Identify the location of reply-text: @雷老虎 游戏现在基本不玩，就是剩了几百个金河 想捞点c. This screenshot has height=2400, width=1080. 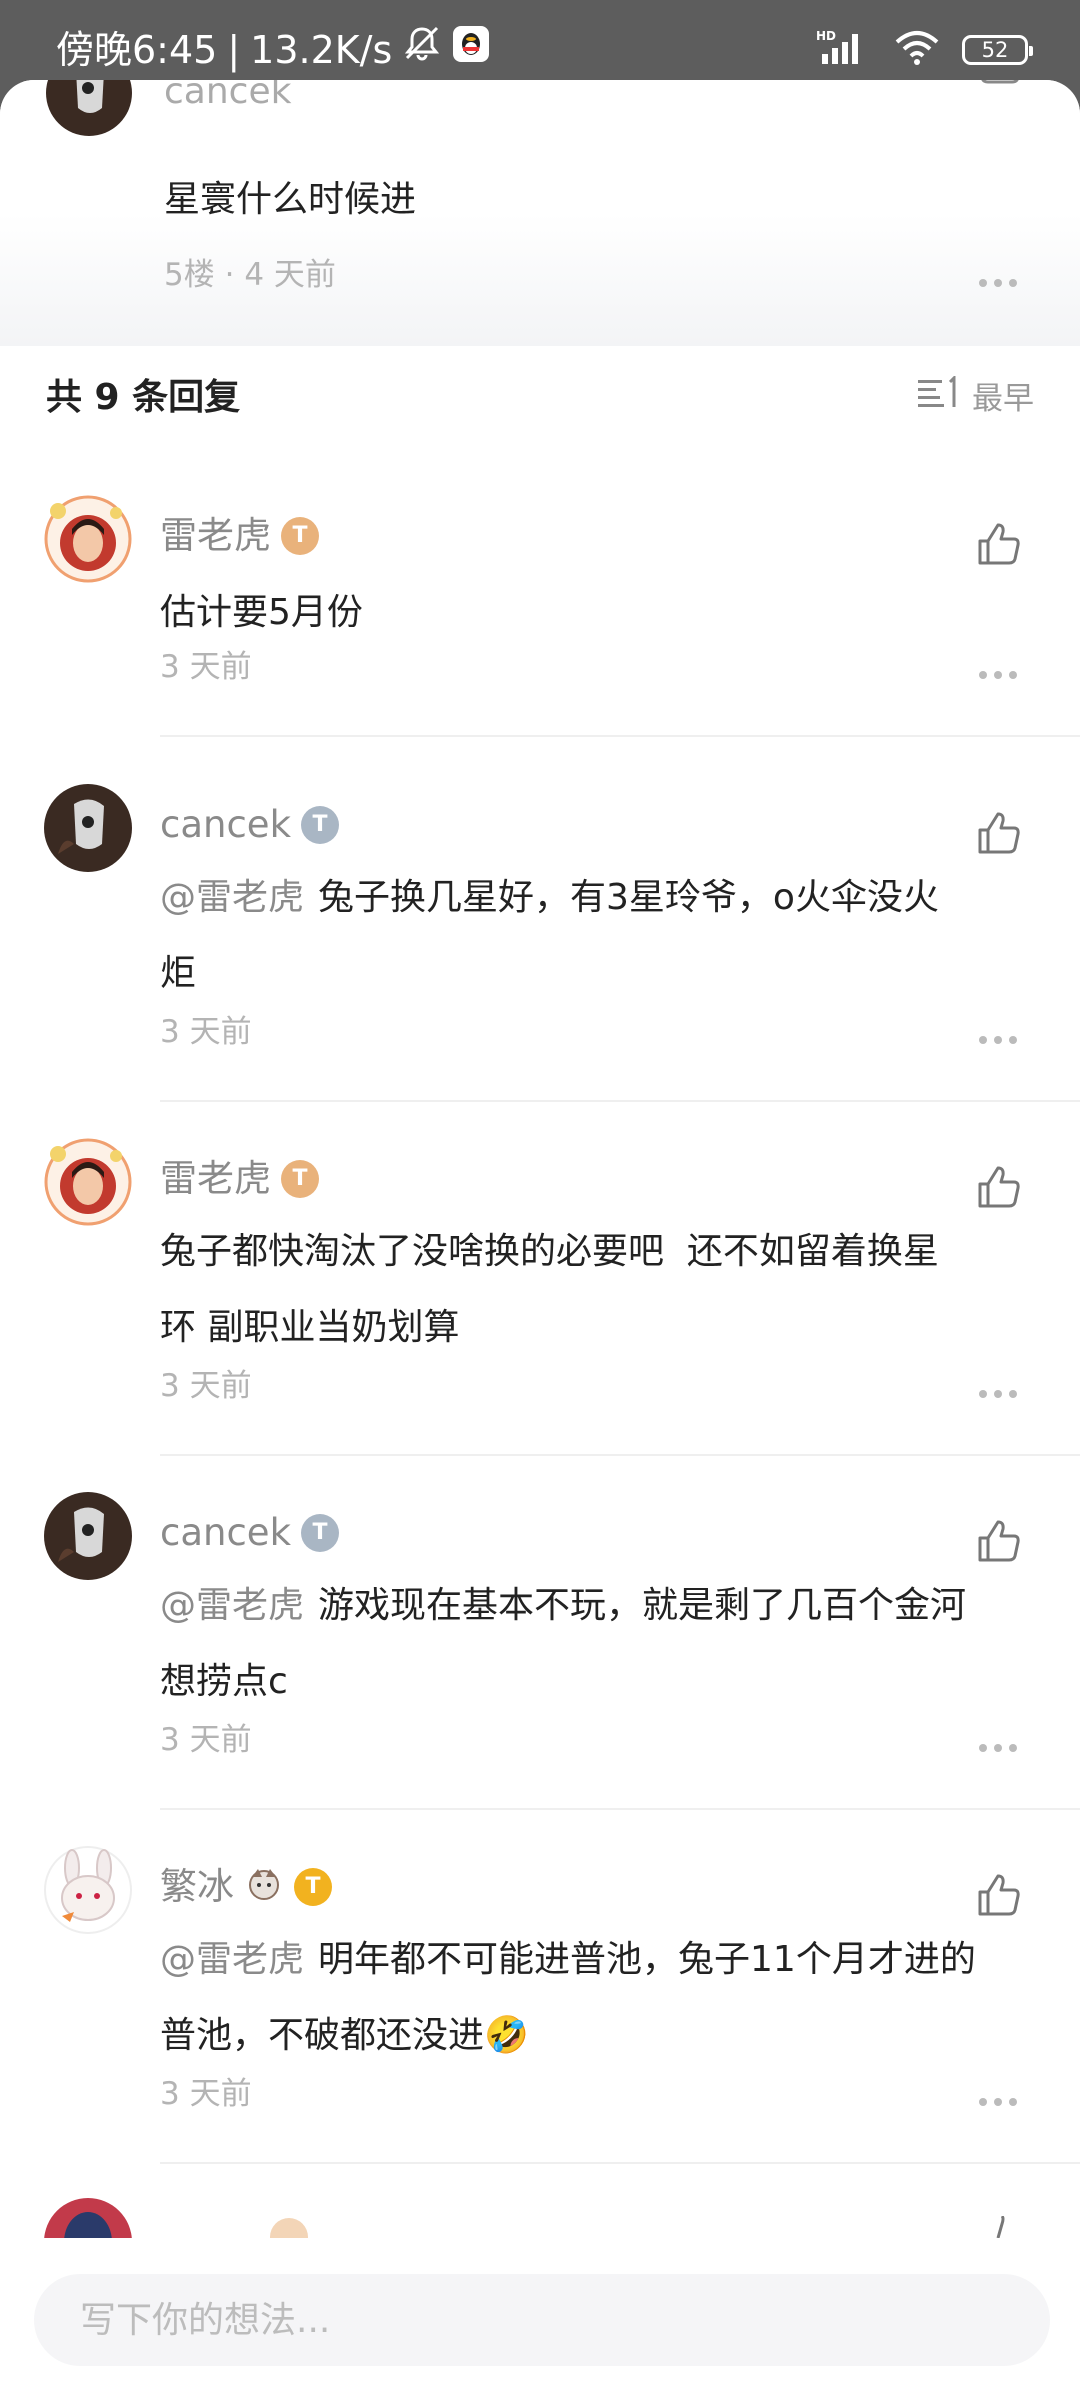
(600, 1644).